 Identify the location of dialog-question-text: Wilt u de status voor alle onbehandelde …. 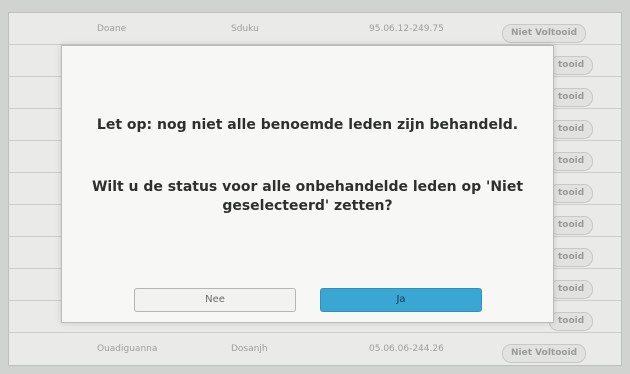
(307, 196).